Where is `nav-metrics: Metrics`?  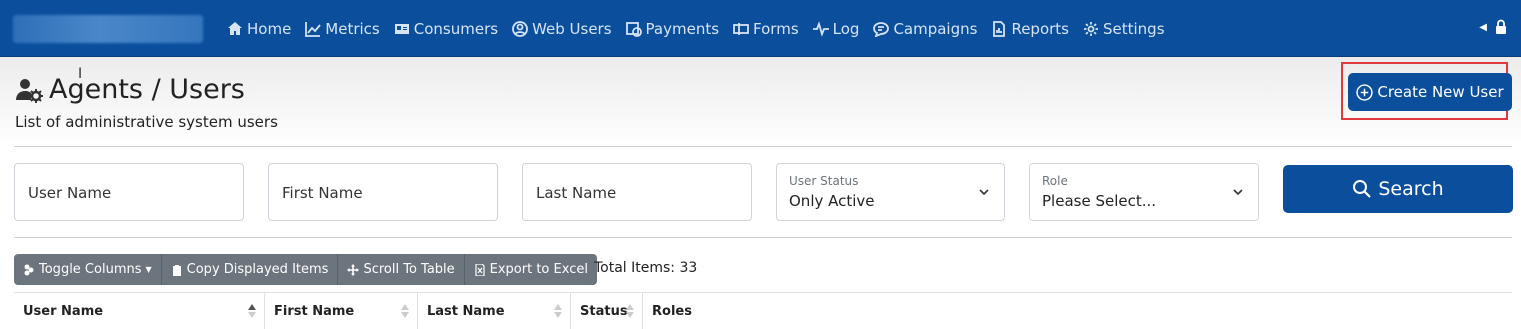 nav-metrics: Metrics is located at coordinates (342, 28).